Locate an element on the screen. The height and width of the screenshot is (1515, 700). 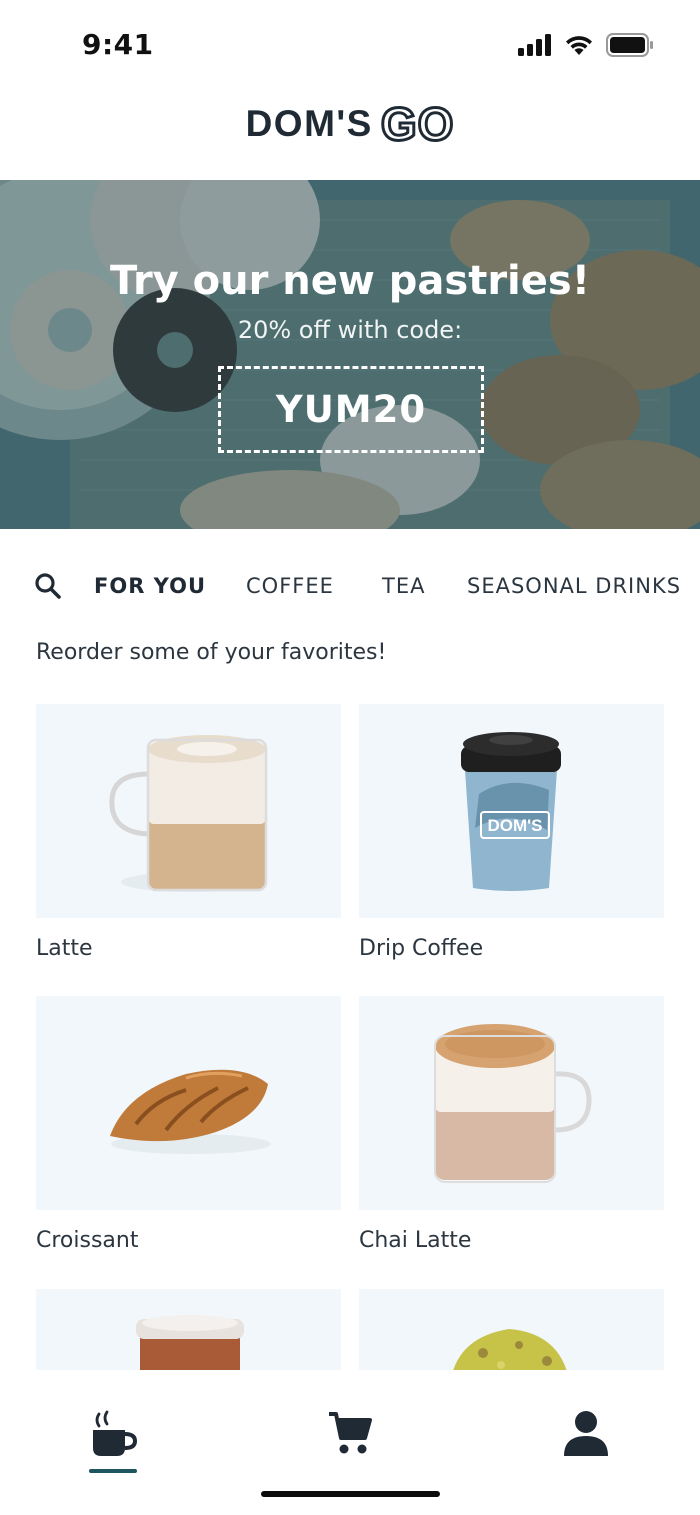
tab-coffee: COFFEE is located at coordinates (290, 586).